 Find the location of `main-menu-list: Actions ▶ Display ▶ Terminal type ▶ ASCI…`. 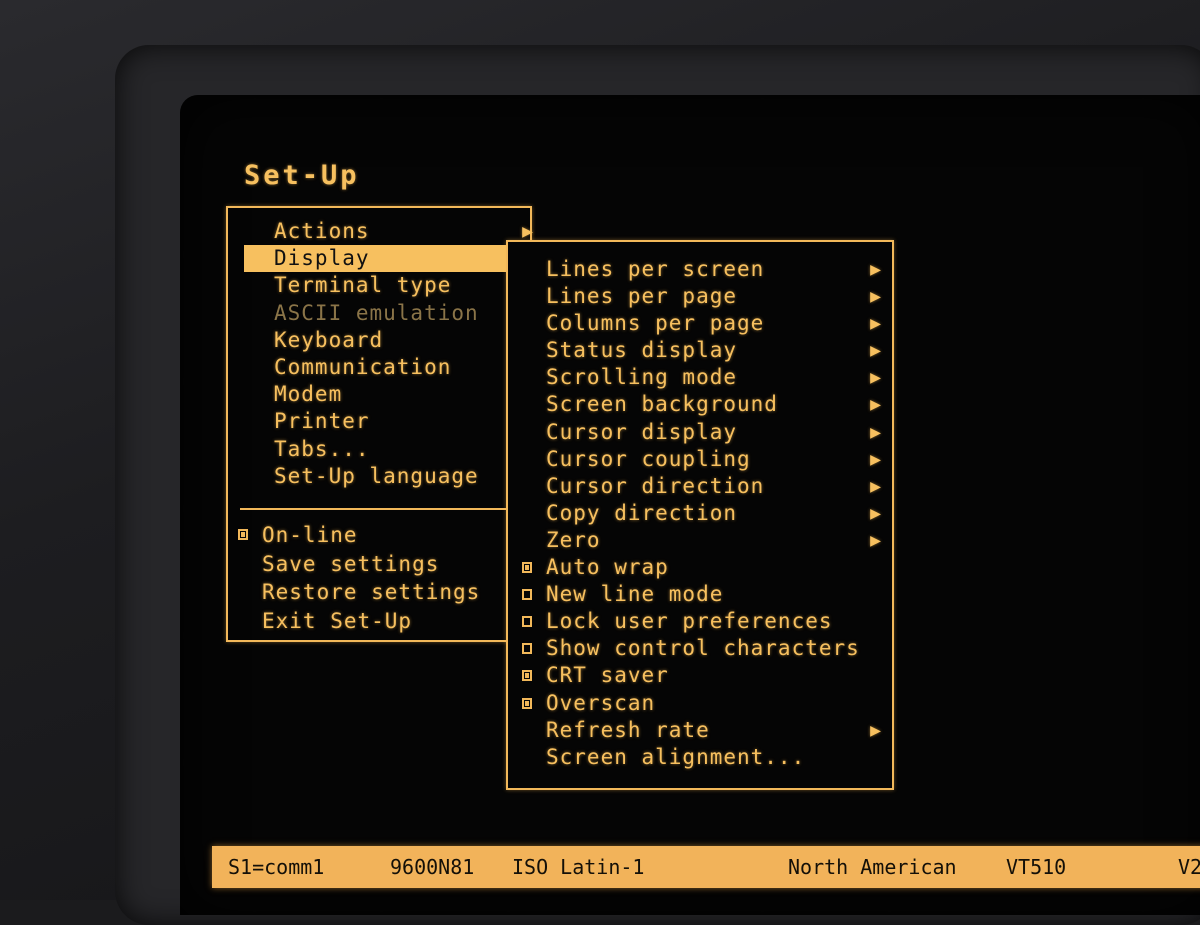

main-menu-list: Actions ▶ Display ▶ Terminal type ▶ ASCI… is located at coordinates (388, 354).